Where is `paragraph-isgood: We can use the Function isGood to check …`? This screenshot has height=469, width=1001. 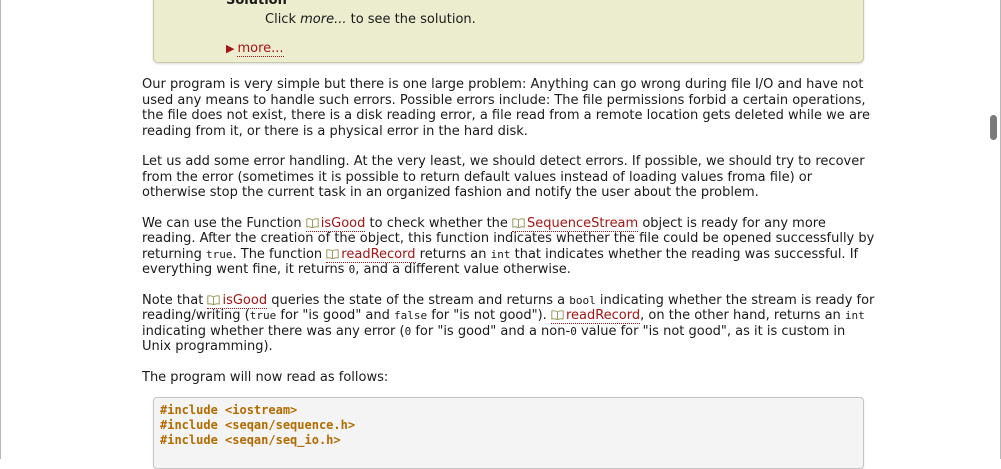 paragraph-isgood: We can use the Function isGood to check … is located at coordinates (509, 246).